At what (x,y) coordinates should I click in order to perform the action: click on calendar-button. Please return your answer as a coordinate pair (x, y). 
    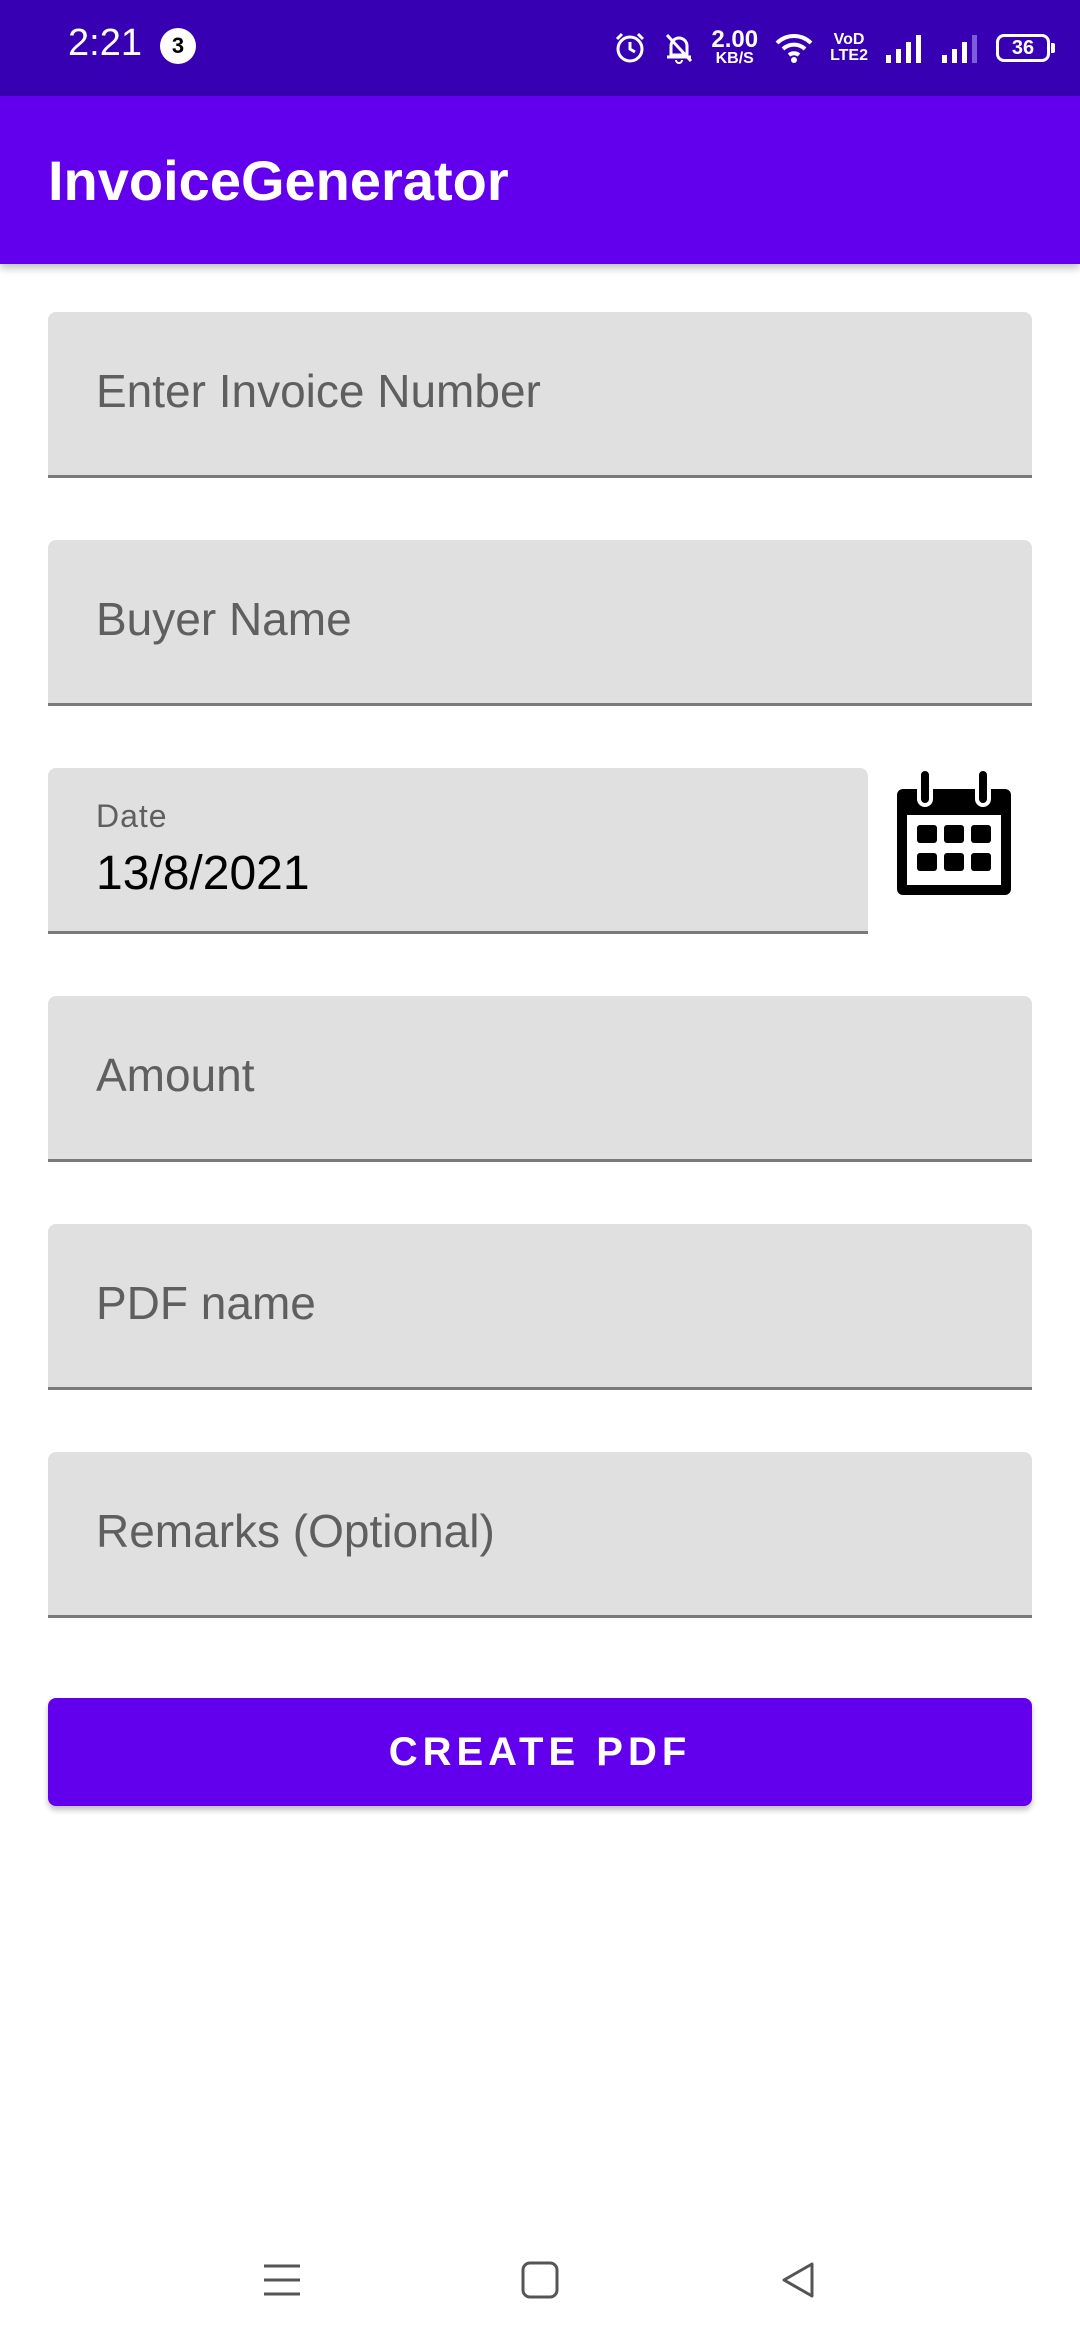
    Looking at the image, I should click on (954, 834).